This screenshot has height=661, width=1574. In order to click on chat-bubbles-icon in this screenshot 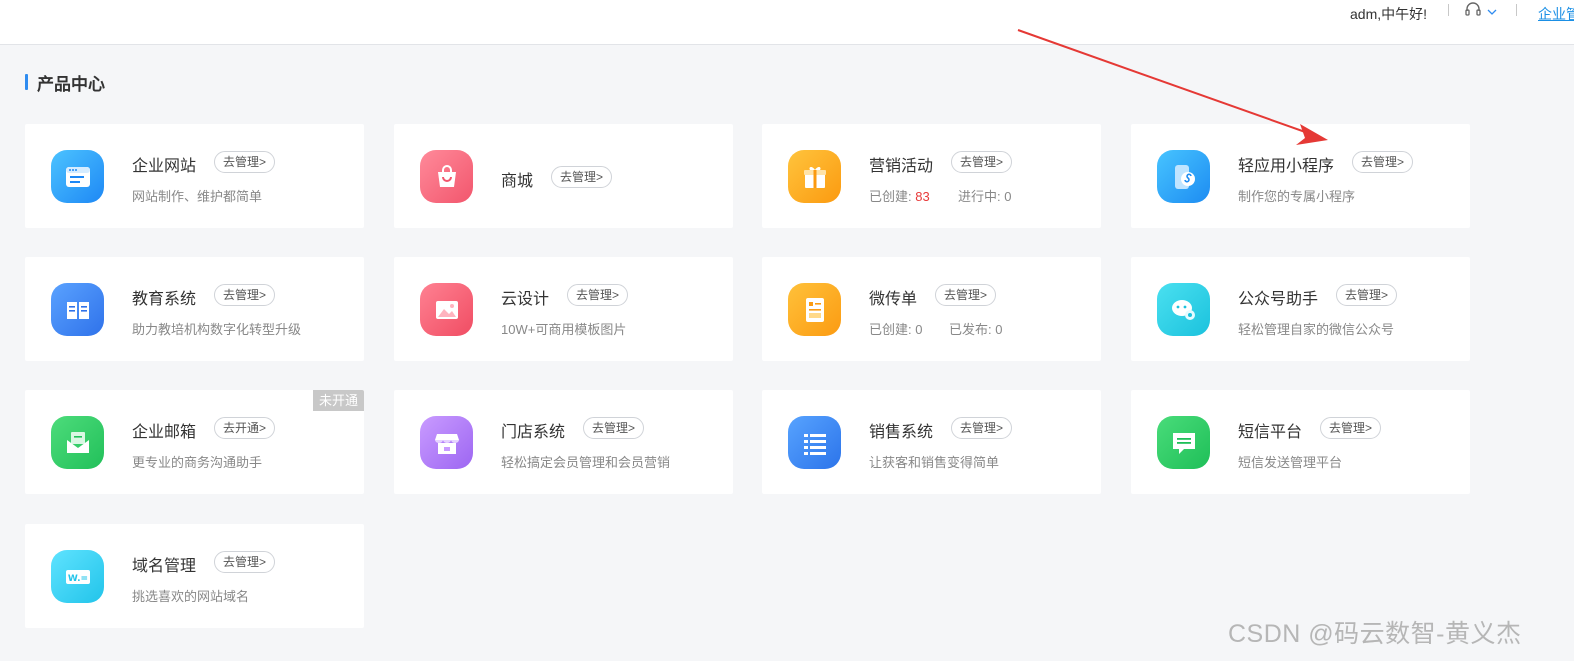, I will do `click(1183, 309)`.